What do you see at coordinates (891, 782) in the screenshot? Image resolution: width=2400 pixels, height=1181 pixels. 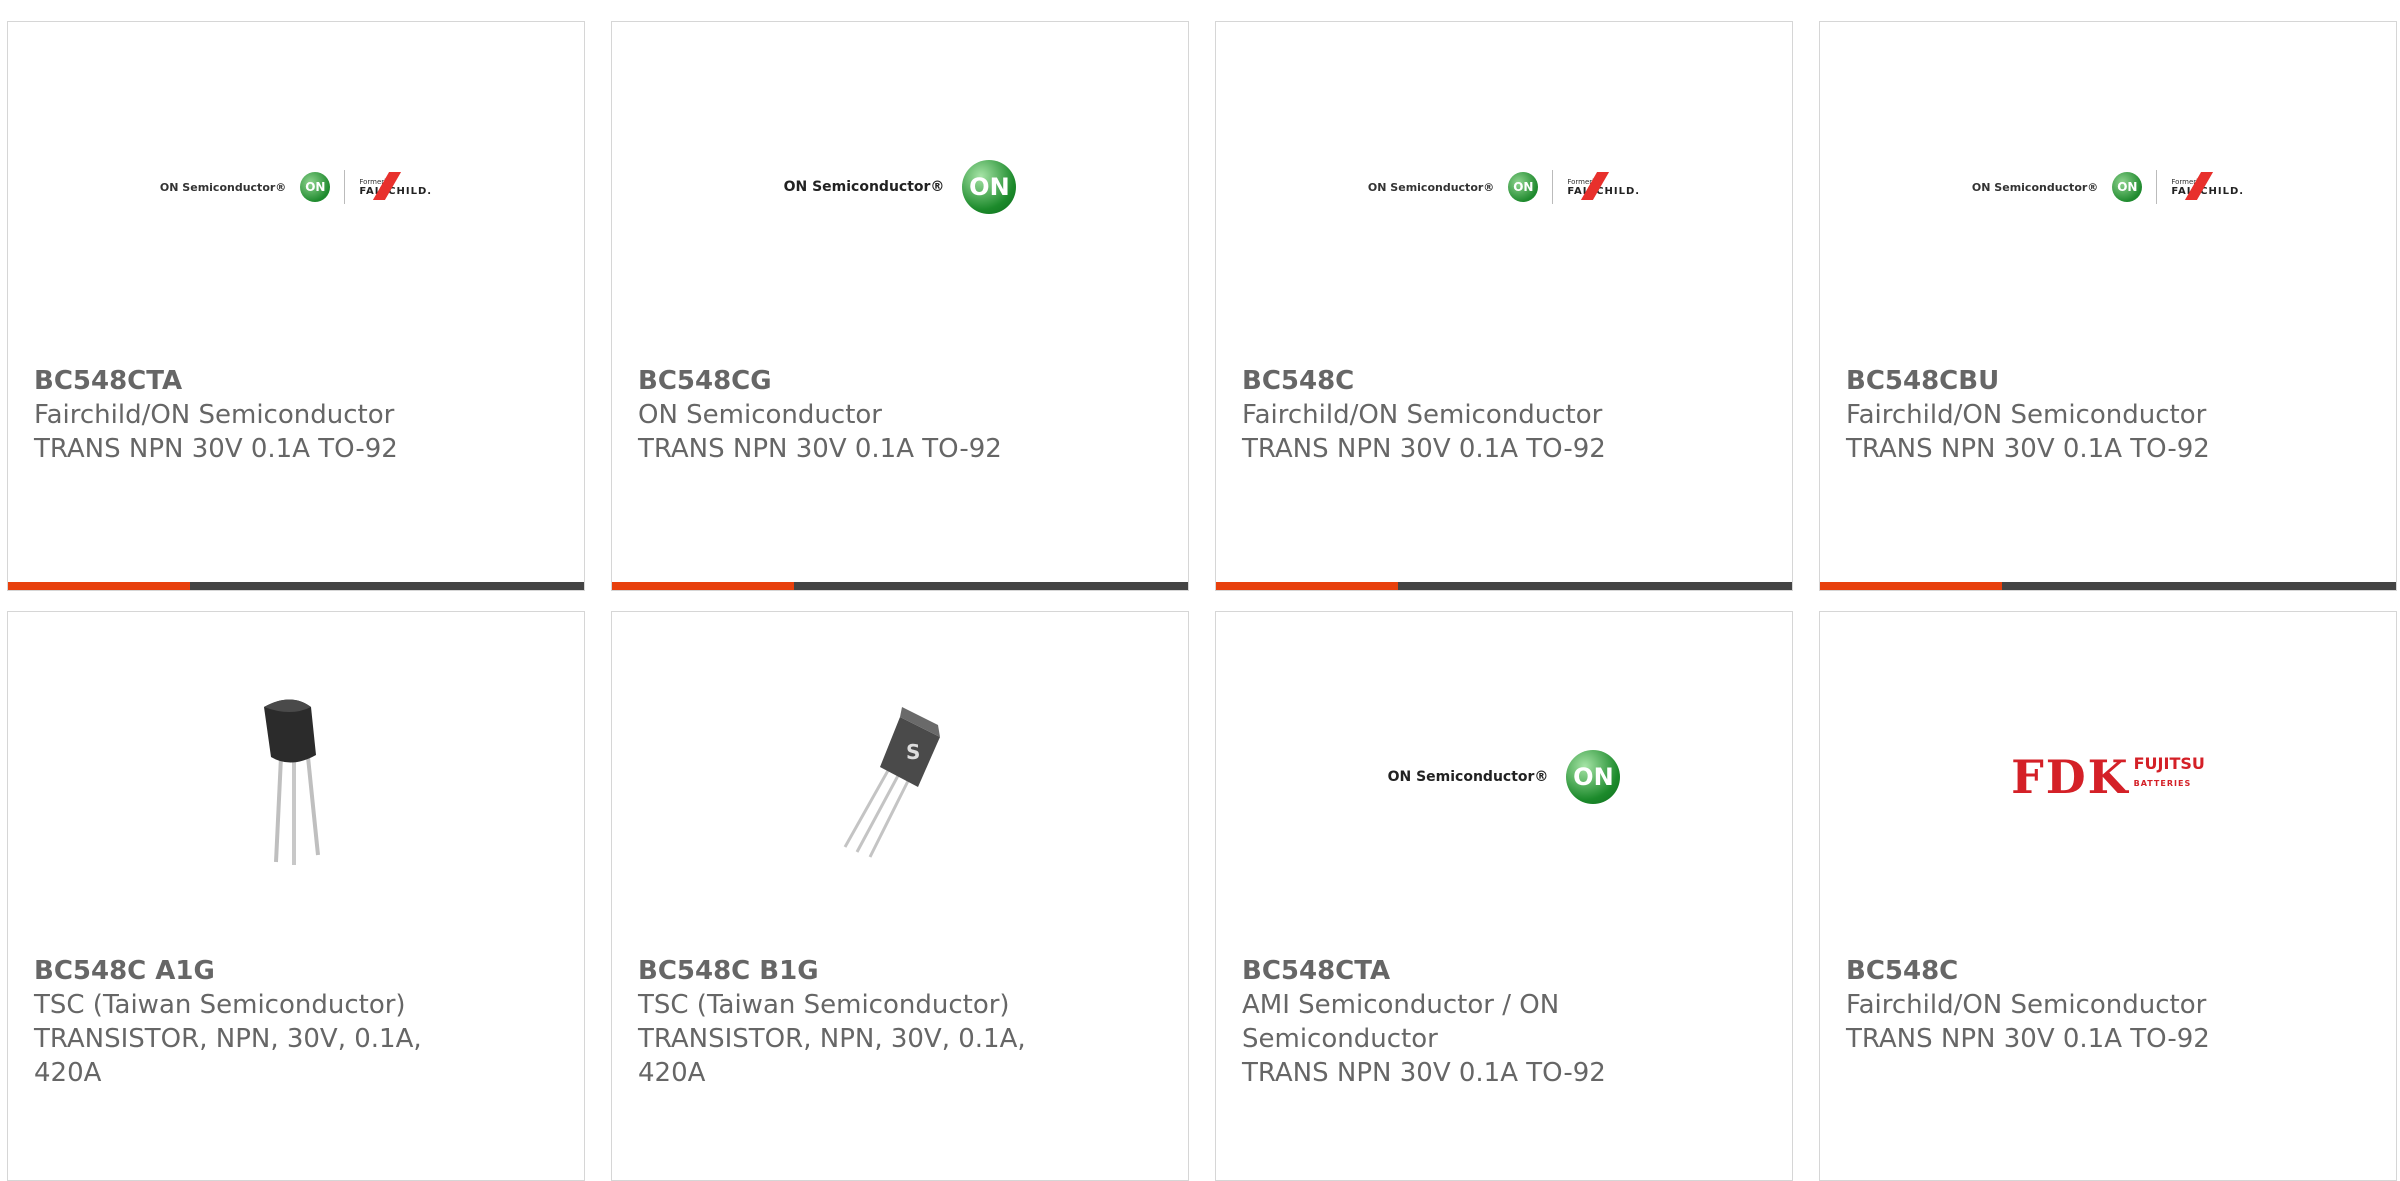 I see `transistor-icon: S` at bounding box center [891, 782].